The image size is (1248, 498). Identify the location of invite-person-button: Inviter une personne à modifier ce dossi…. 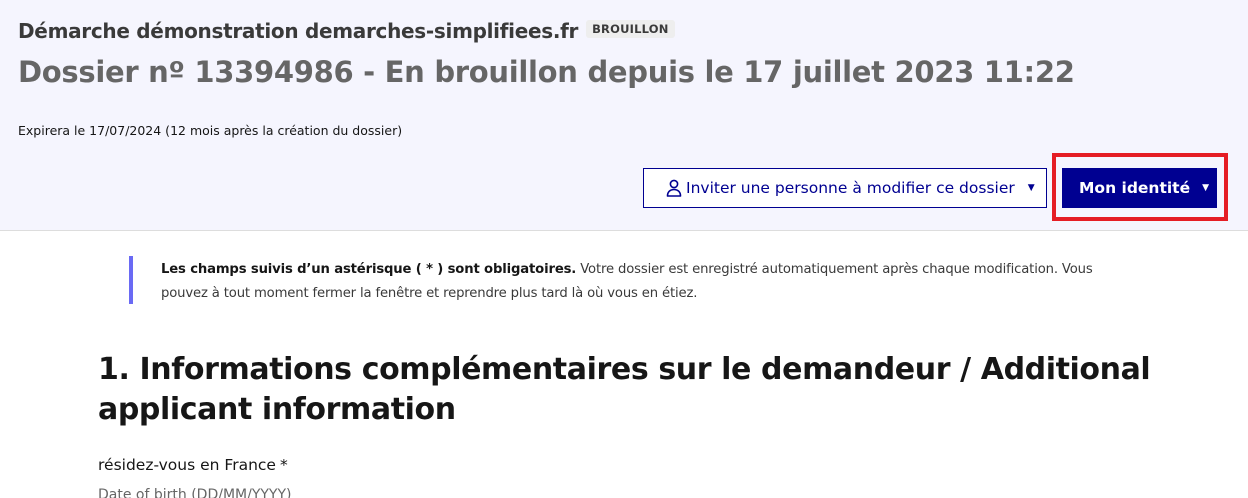
(845, 188).